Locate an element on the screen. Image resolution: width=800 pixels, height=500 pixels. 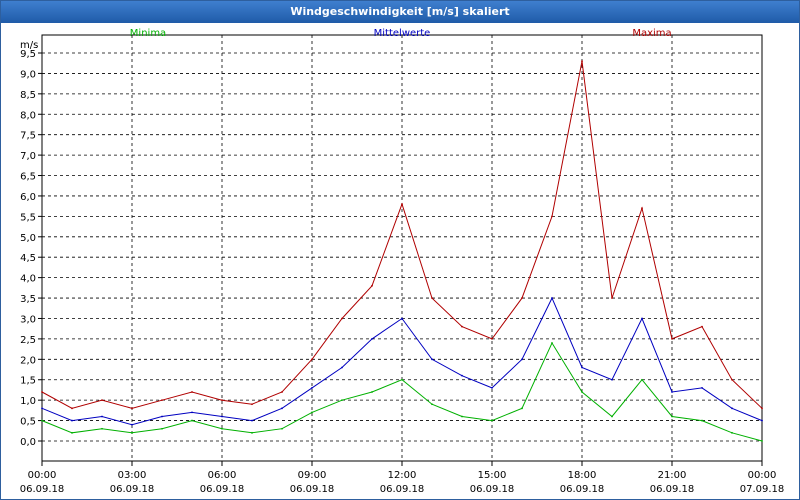
y-tick-label: 4,5 is located at coordinates (28, 258).